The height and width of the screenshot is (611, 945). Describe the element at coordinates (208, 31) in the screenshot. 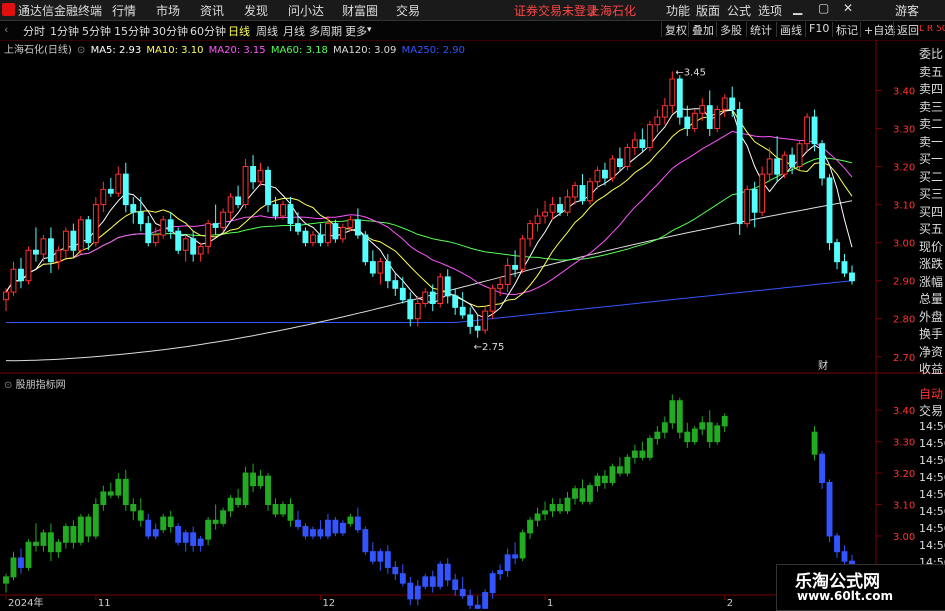

I see `period-60min: 60分钟` at that location.